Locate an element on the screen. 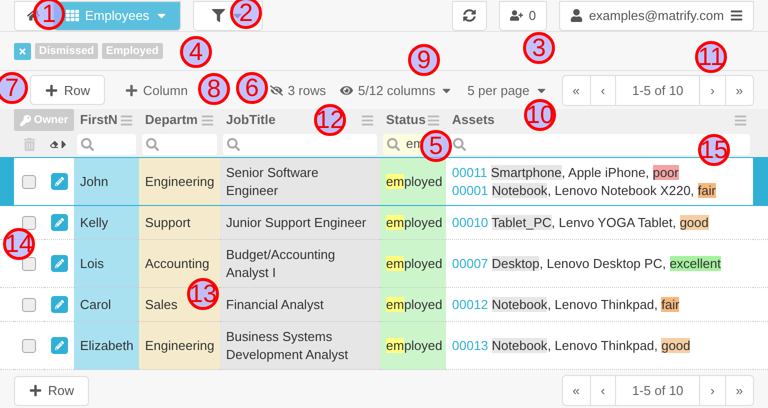 The width and height of the screenshot is (768, 408). annotation-marker: 7 is located at coordinates (14, 88).